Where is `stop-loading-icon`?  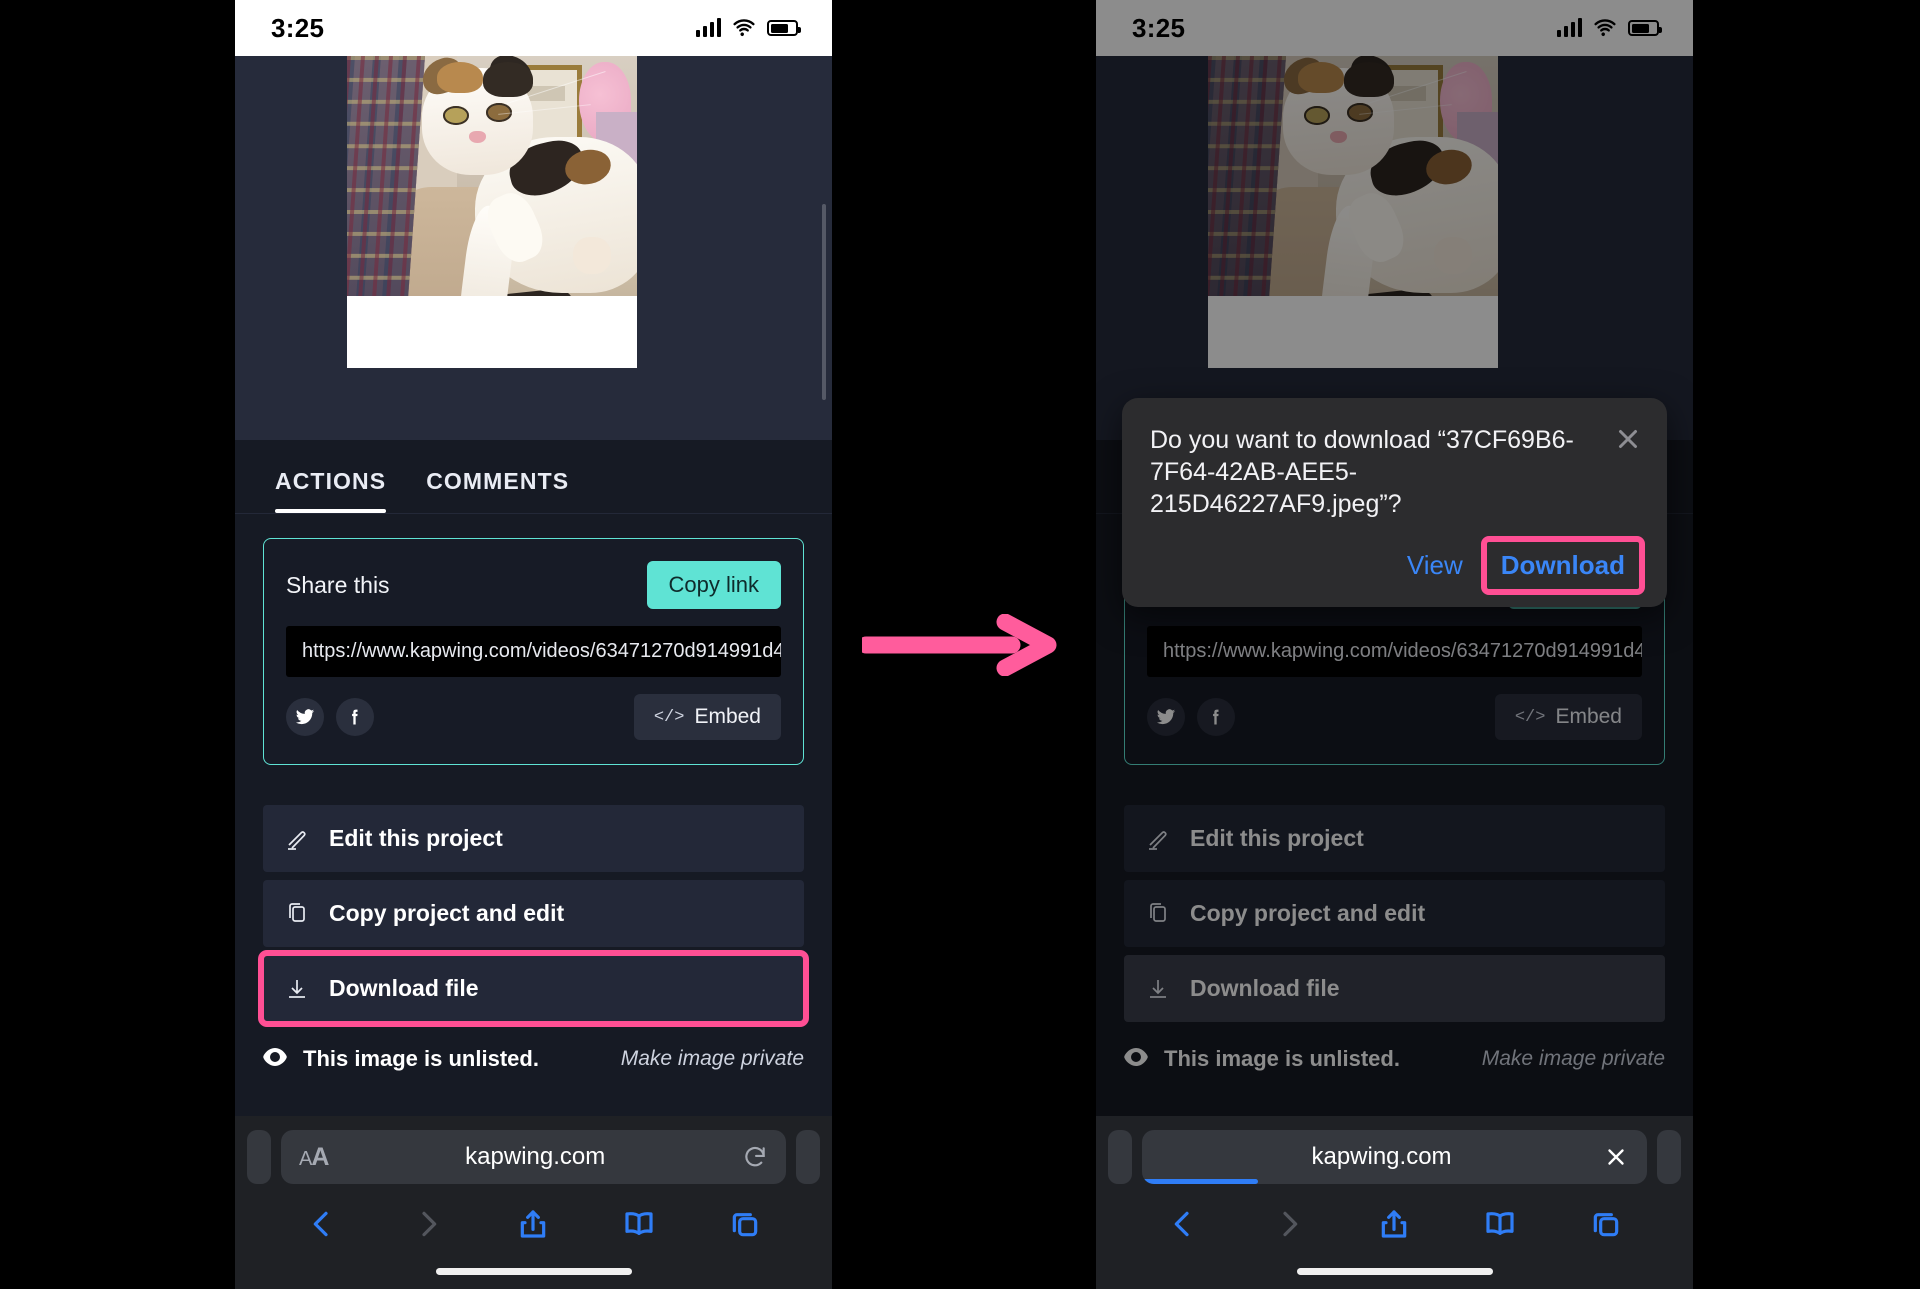 stop-loading-icon is located at coordinates (1616, 1157).